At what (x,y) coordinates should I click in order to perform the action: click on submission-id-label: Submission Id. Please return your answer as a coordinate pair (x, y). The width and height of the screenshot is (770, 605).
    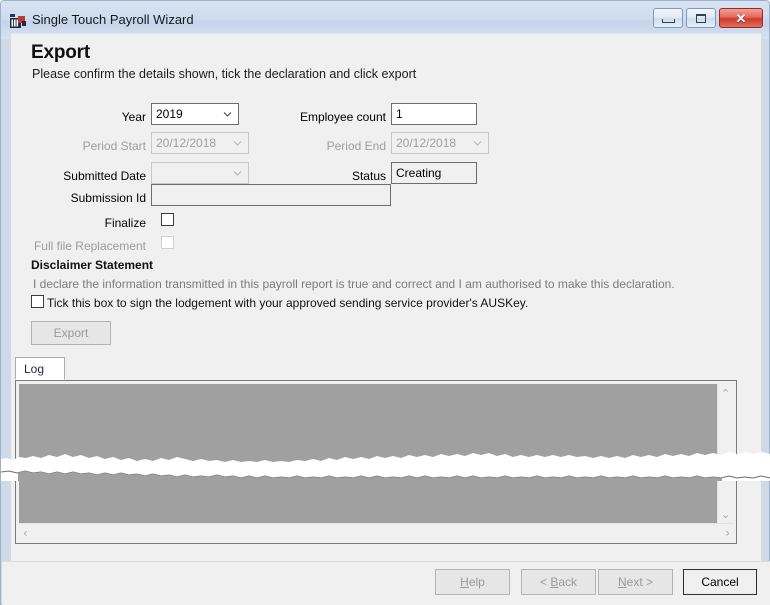
    Looking at the image, I should click on (108, 198).